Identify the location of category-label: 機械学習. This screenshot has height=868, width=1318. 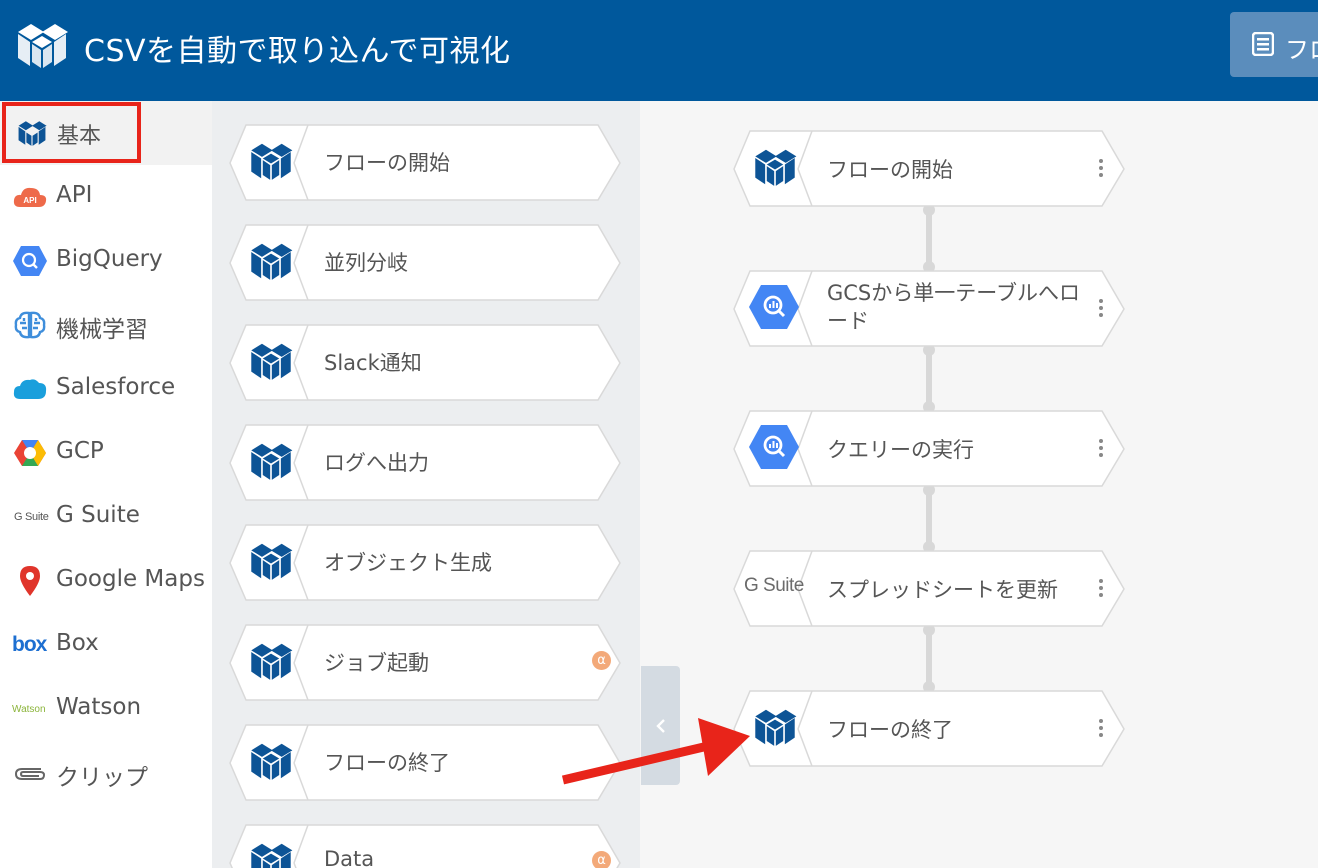
(102, 330).